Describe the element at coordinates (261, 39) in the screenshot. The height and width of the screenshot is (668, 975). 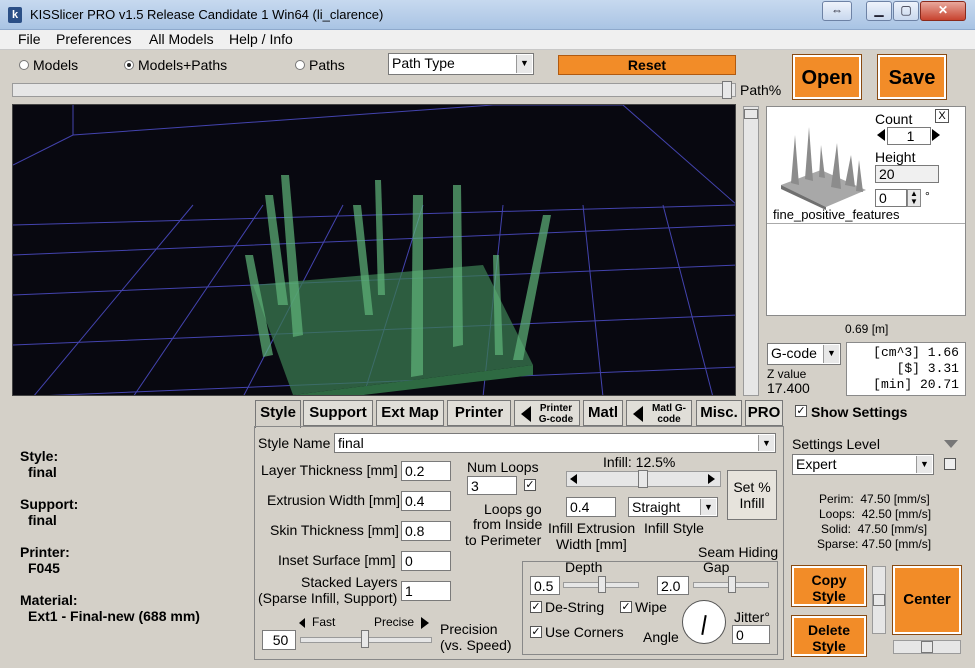
I see `menu-help: Help / Info` at that location.